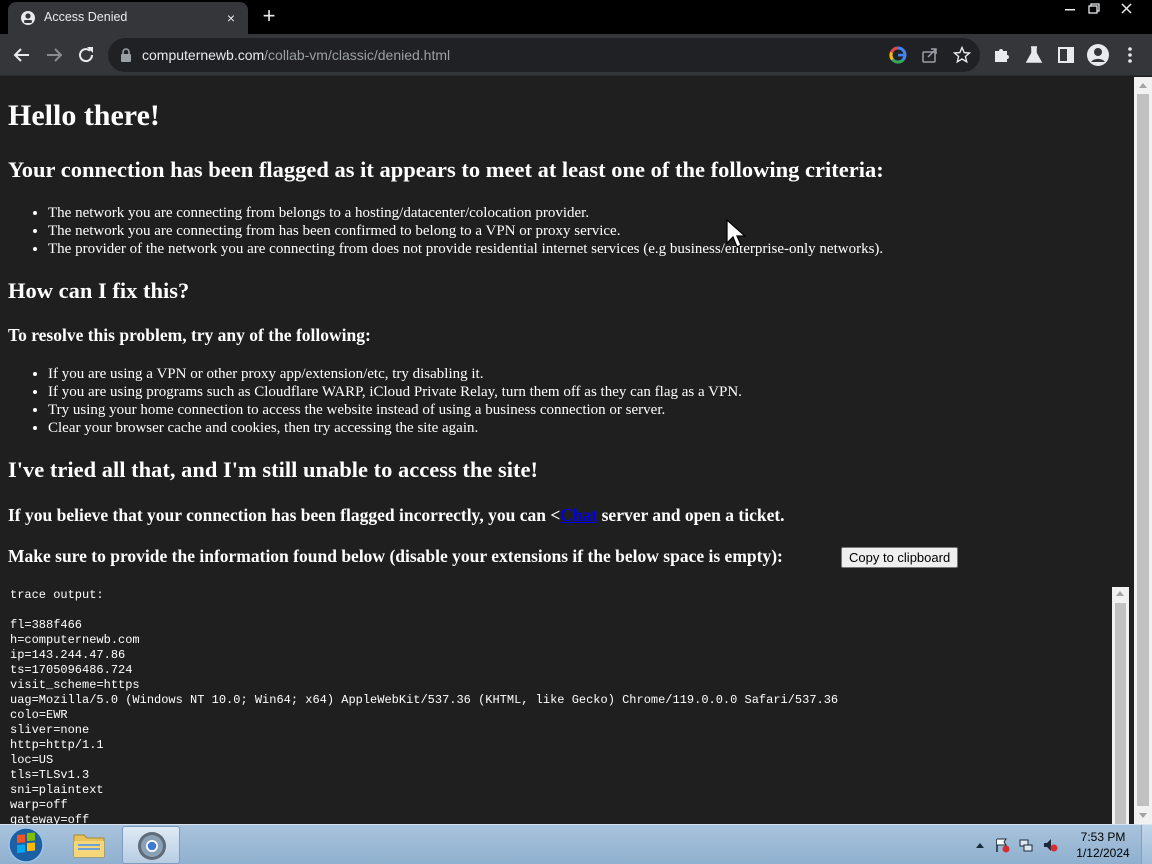  Describe the element at coordinates (39, 715) in the screenshot. I see `trace-line: colo=EWR` at that location.